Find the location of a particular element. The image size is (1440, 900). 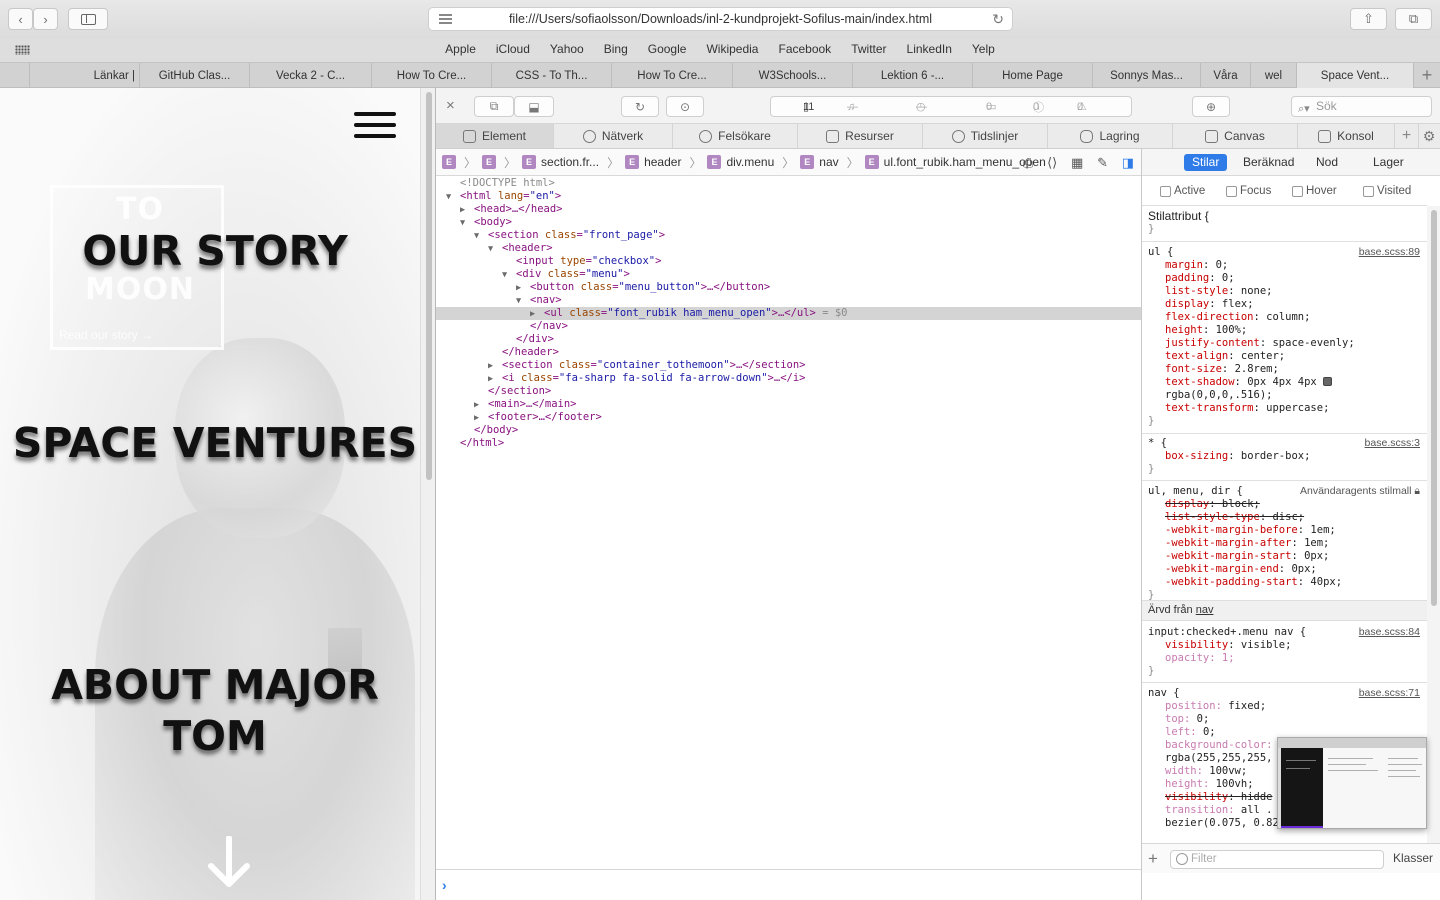

css-property: position: fixed; is located at coordinates (1215, 706).